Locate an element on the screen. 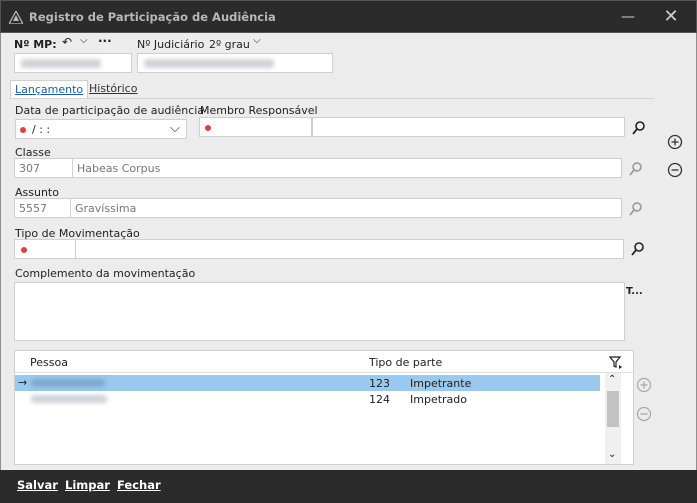 This screenshot has width=697, height=503. fechar-button: Fechar is located at coordinates (139, 485).